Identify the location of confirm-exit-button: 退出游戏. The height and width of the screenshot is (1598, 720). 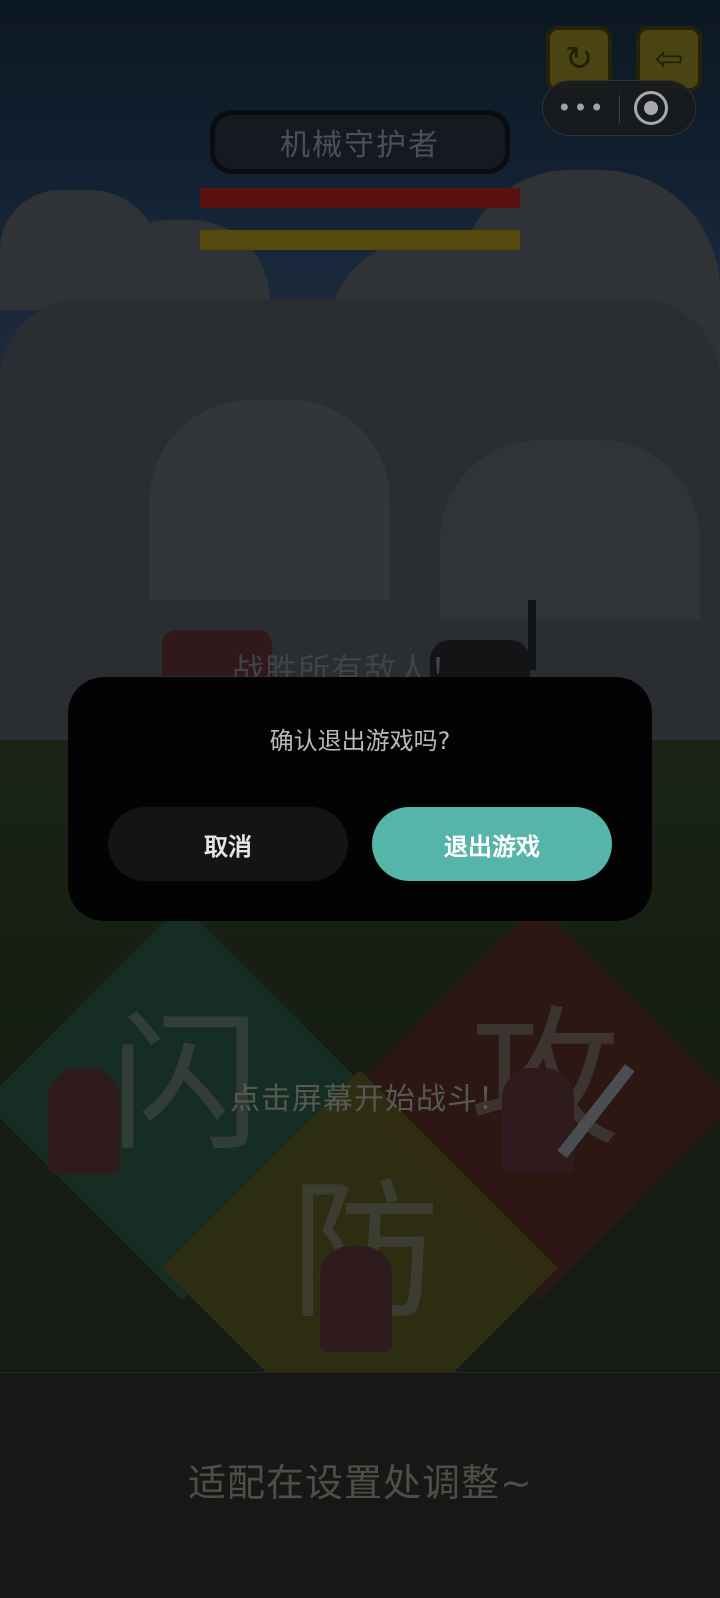
(492, 844).